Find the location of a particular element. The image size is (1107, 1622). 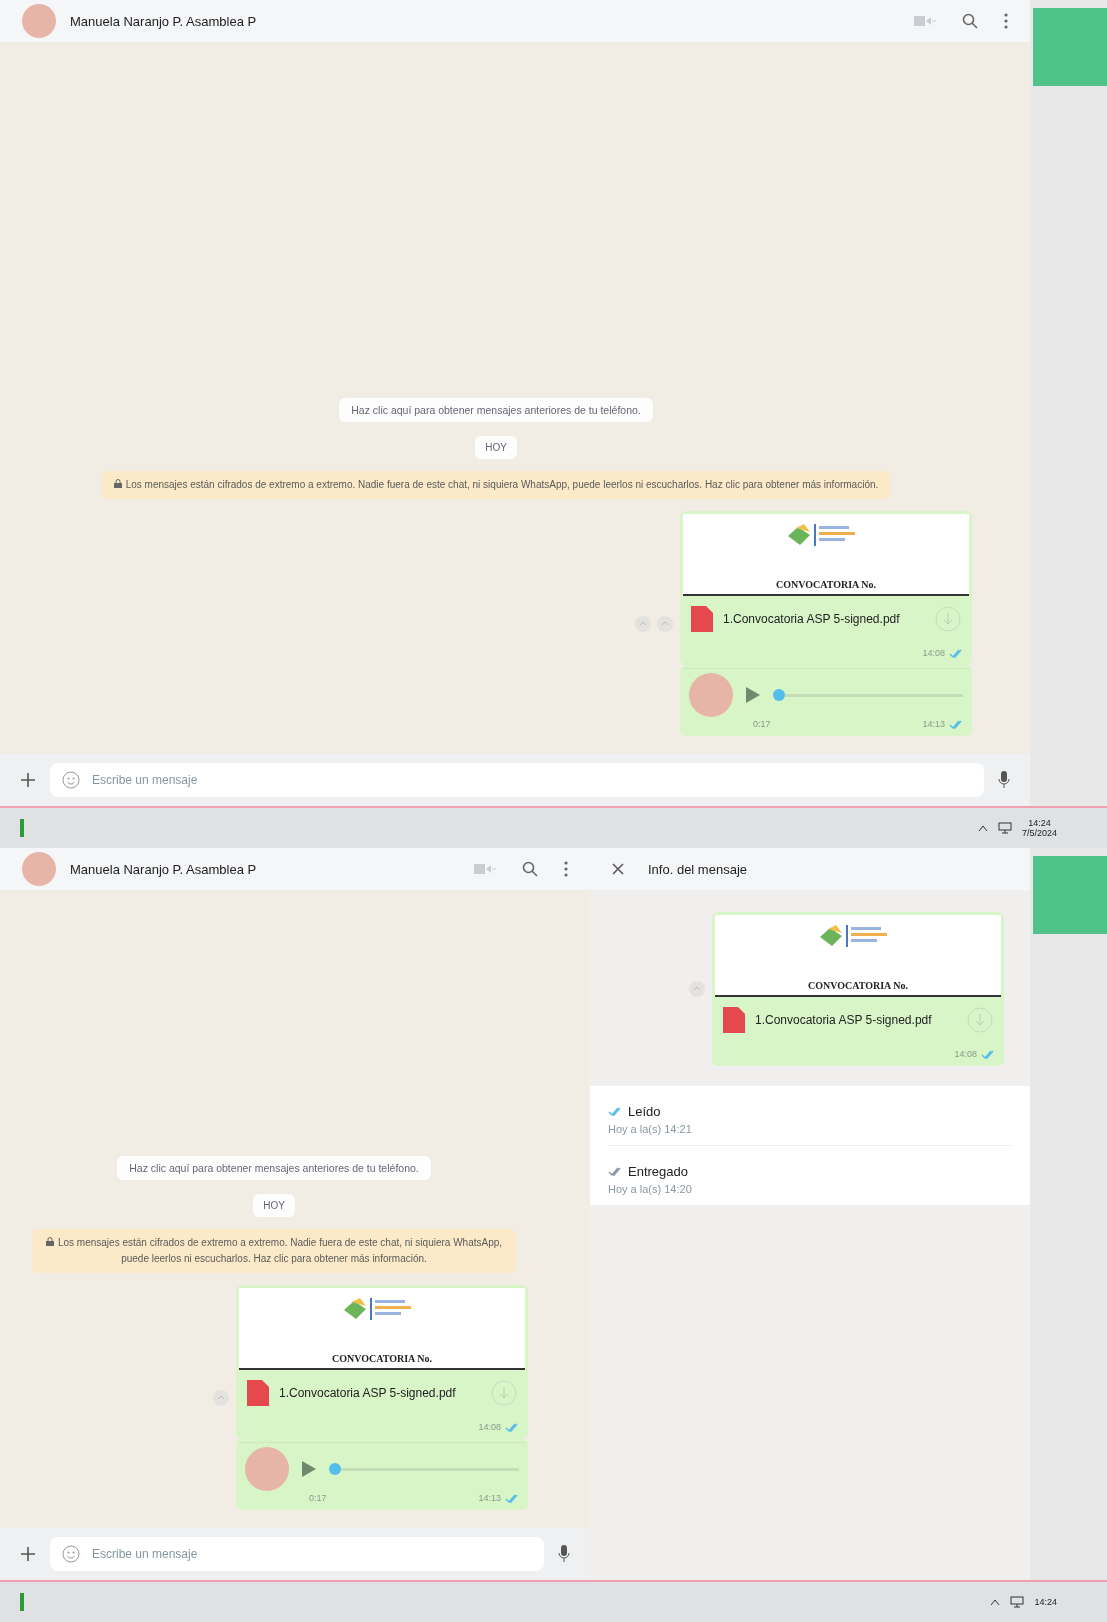

receipt-time: Hoy a la(s) 14:20 is located at coordinates (650, 1189).